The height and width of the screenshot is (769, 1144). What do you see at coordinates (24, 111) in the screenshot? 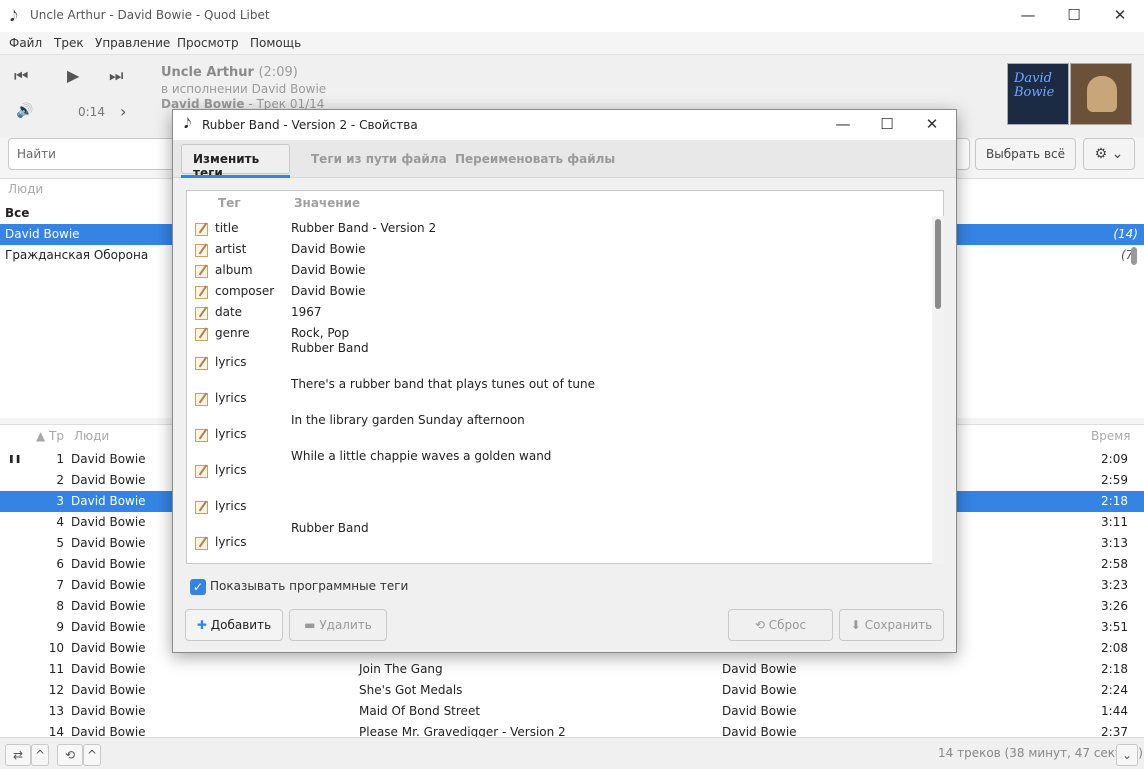
I see `volume-icon: 🔊` at bounding box center [24, 111].